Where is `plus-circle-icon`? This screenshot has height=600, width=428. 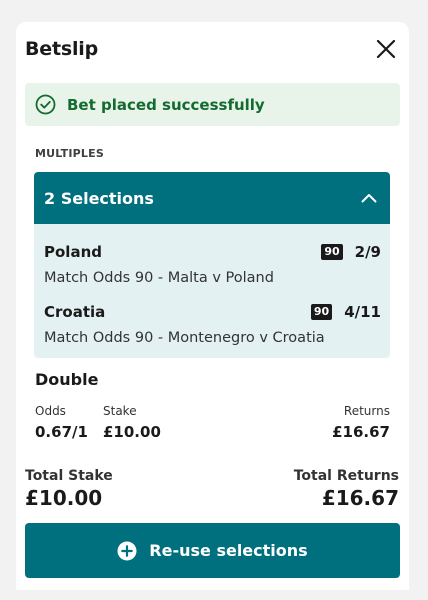 plus-circle-icon is located at coordinates (127, 551).